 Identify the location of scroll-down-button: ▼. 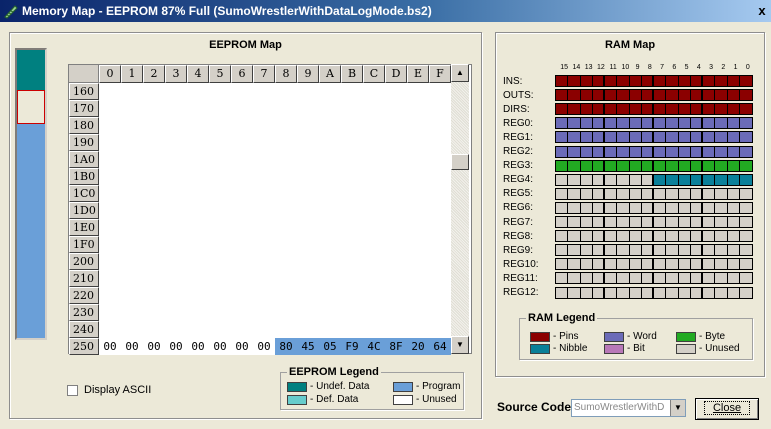
(460, 345).